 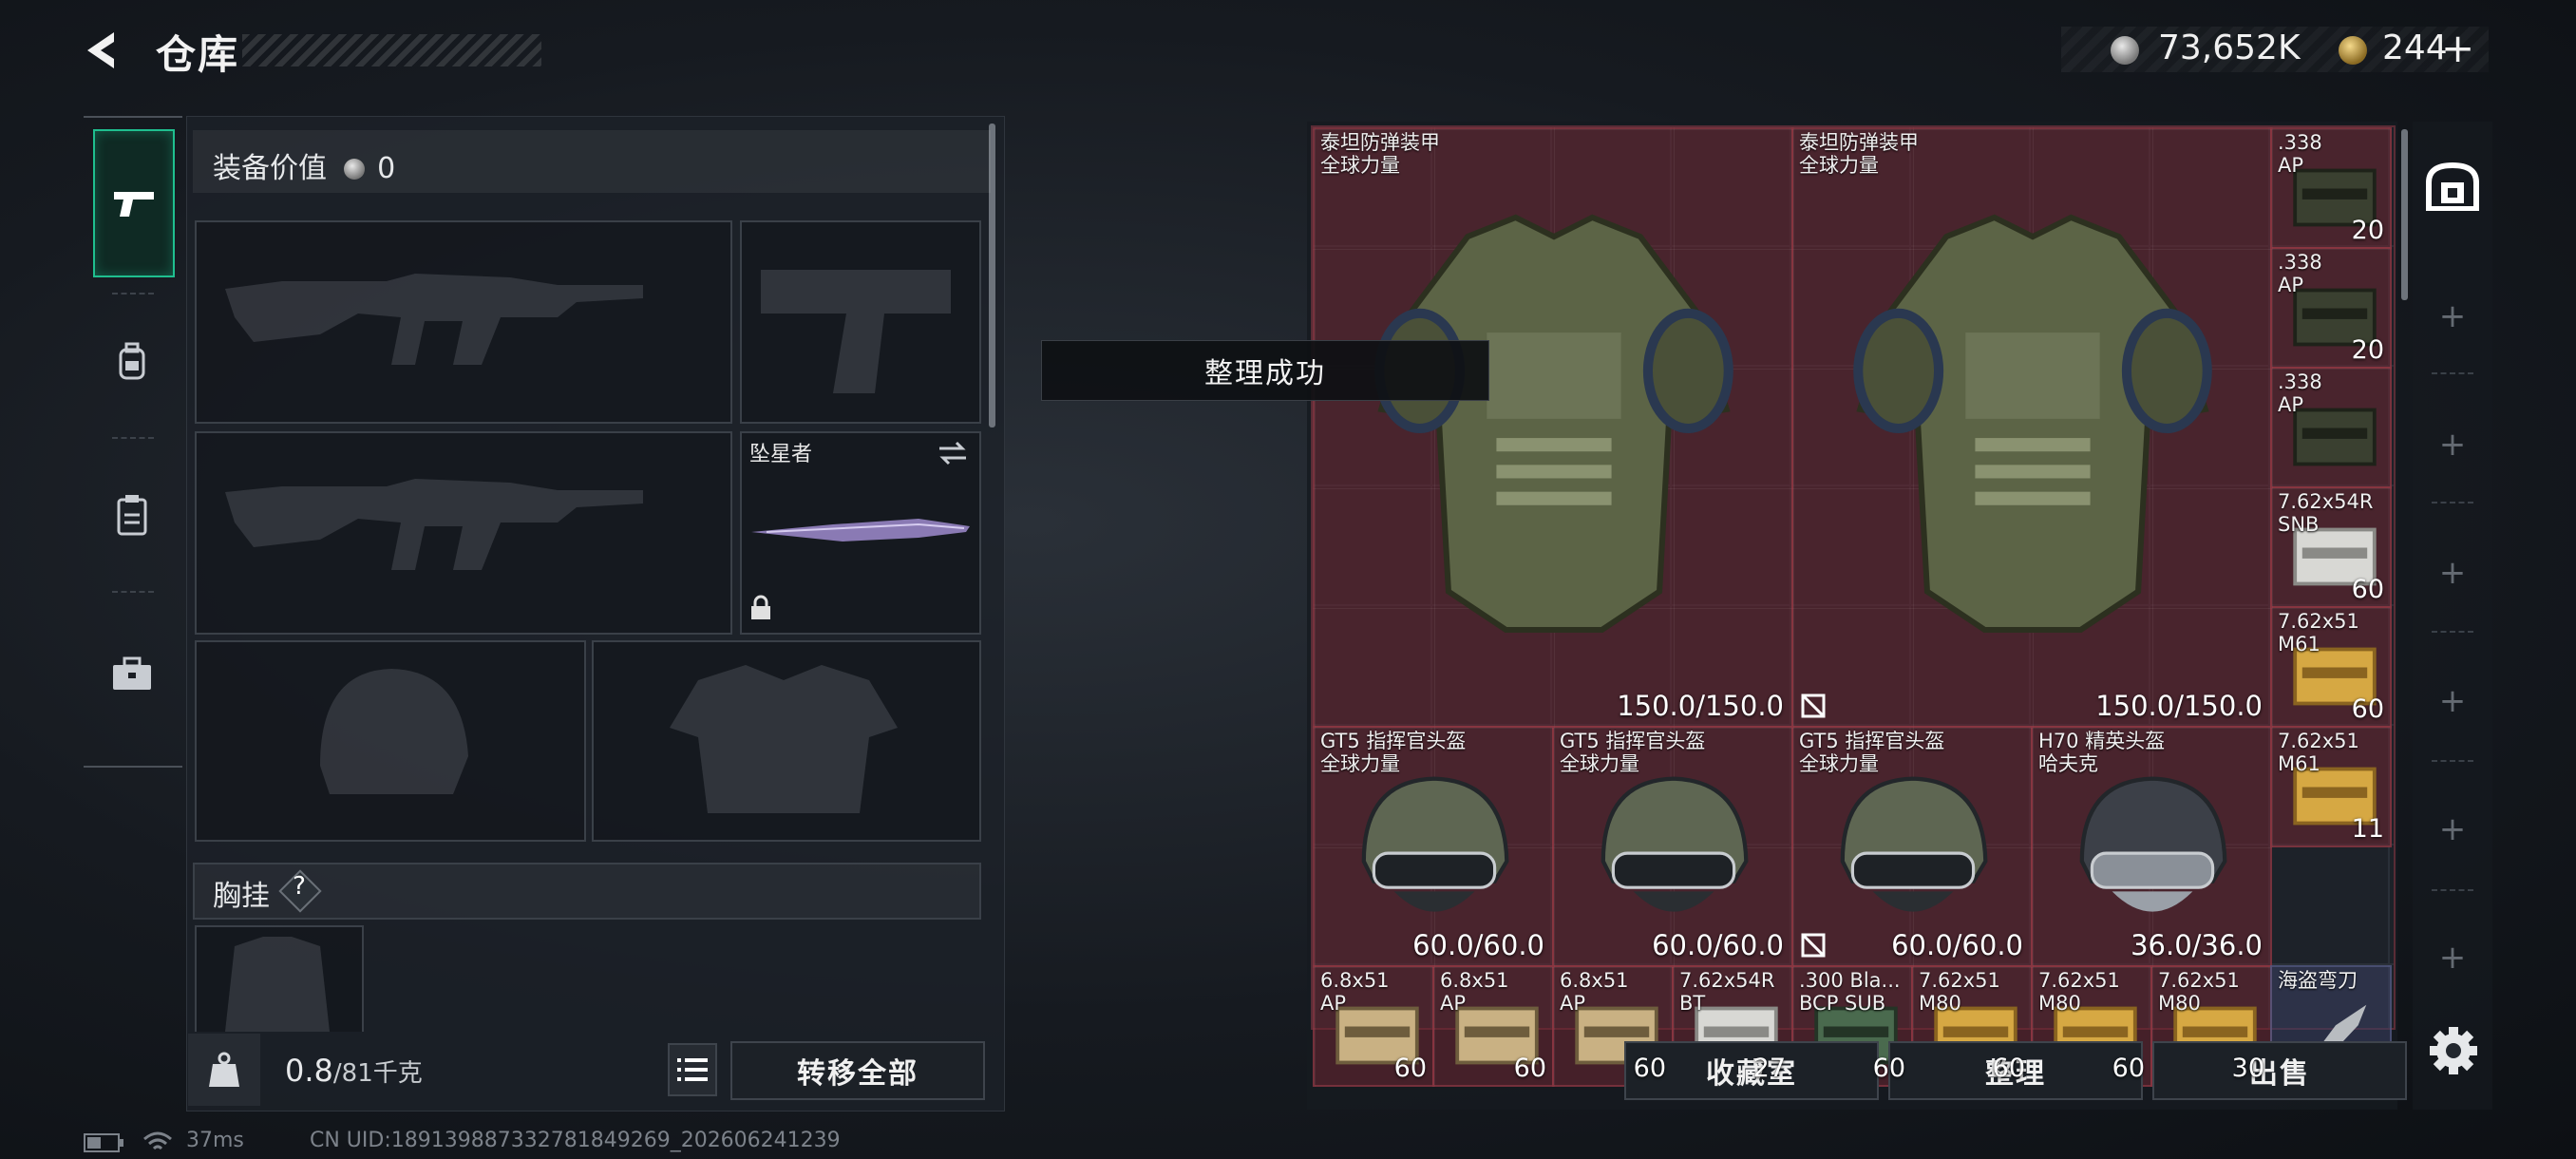 What do you see at coordinates (953, 453) in the screenshot?
I see `swap-icon` at bounding box center [953, 453].